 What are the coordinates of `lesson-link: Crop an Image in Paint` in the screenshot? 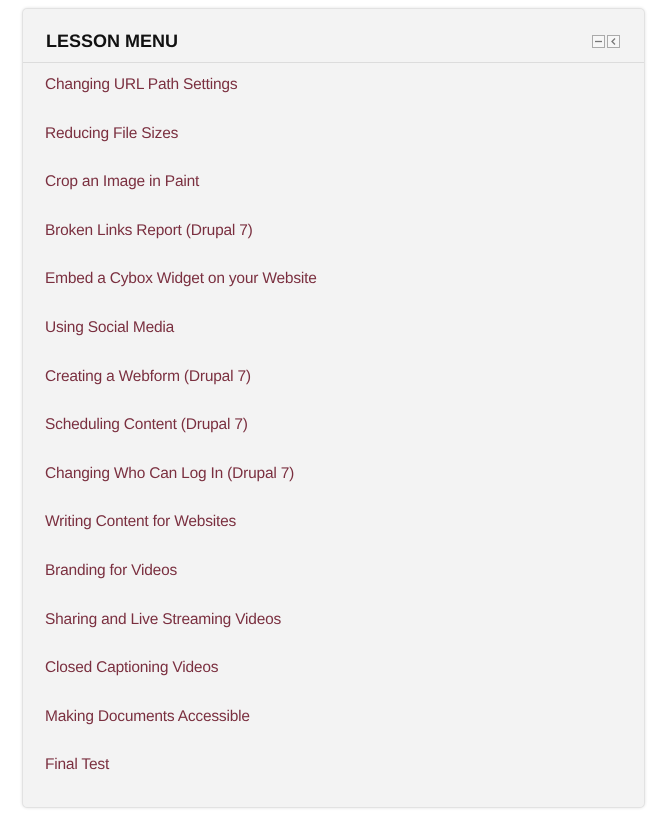 It's located at (122, 182).